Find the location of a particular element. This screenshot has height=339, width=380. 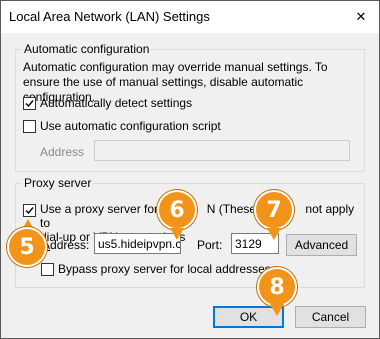

bypass-row: Bypass proxy server for local addresses is located at coordinates (156, 269).